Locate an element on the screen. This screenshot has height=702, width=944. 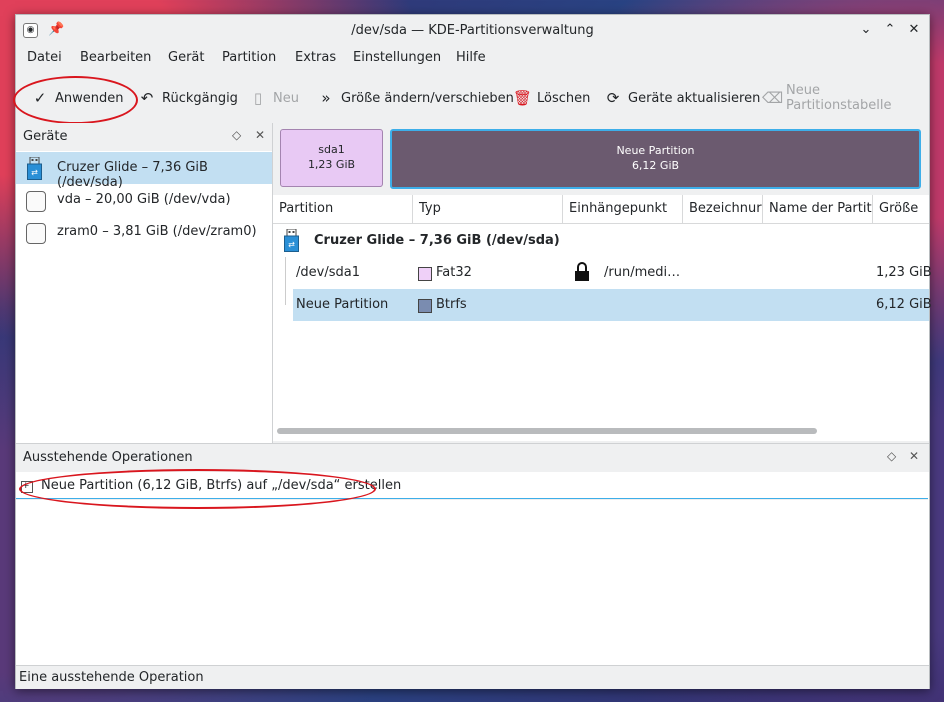
column-header-partition-name: Name der Partit is located at coordinates (818, 209).